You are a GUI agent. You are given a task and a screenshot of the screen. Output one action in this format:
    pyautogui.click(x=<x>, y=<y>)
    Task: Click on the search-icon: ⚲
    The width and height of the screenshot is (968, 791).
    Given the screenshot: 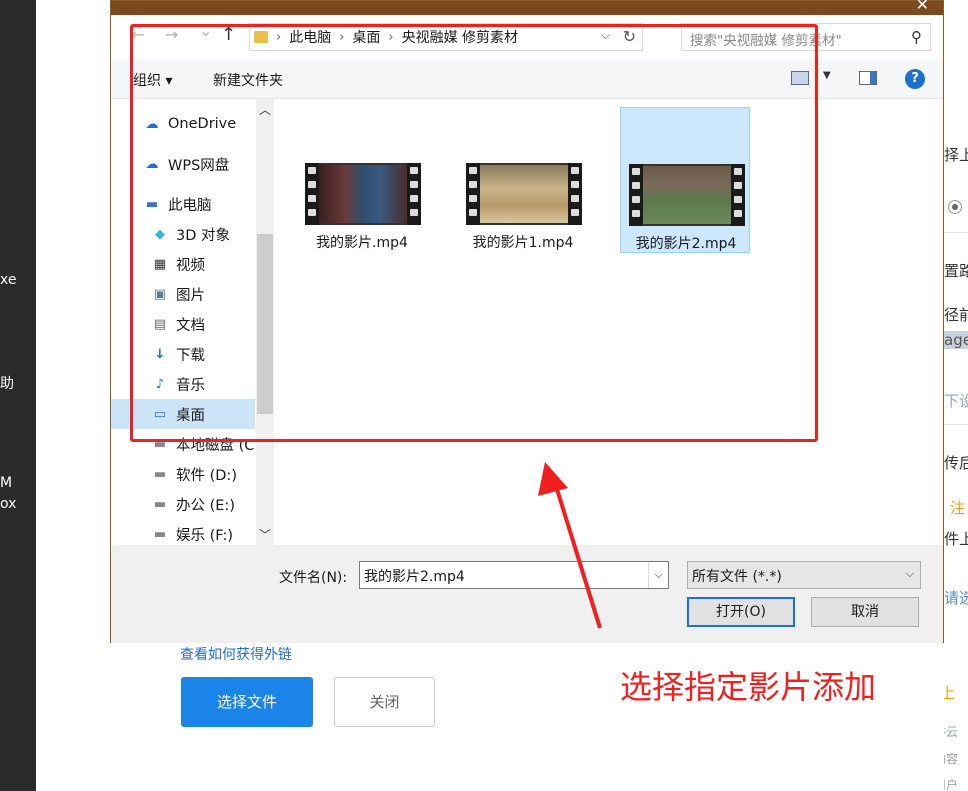 What is the action you would take?
    pyautogui.click(x=916, y=37)
    